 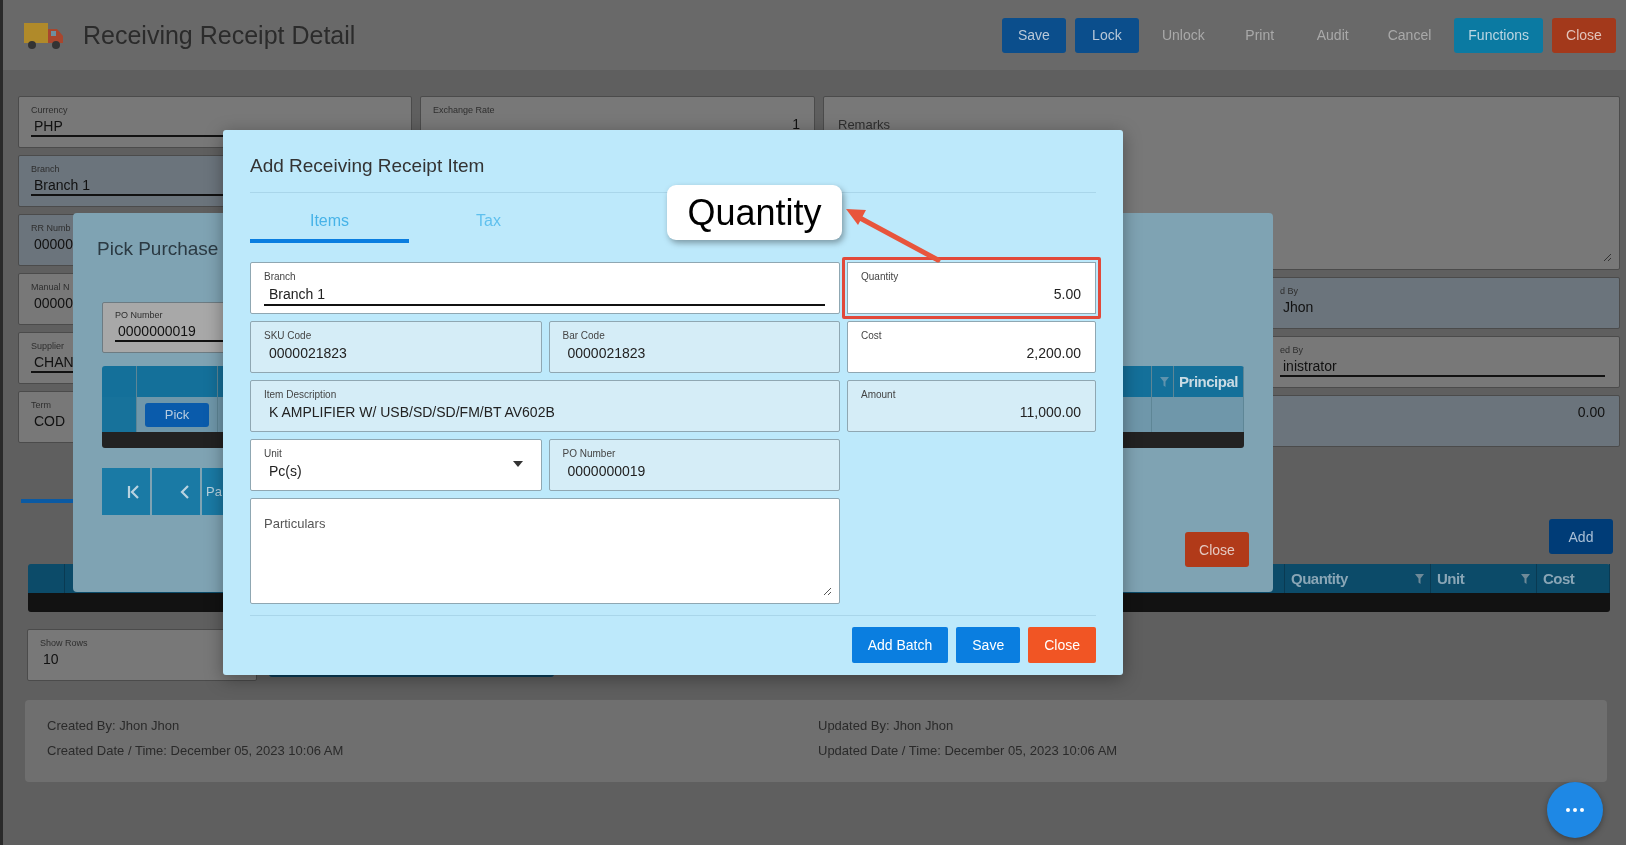 I want to click on field-value: 11,000.00, so click(x=1050, y=412).